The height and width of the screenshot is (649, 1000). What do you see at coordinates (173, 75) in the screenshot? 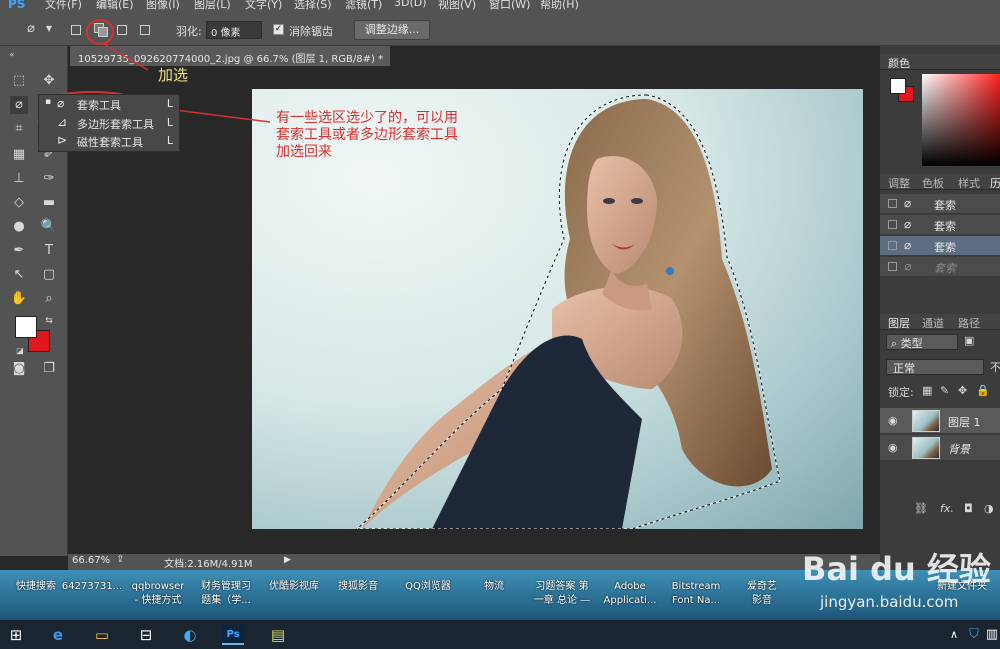
I see `add-selection-note: 加选` at bounding box center [173, 75].